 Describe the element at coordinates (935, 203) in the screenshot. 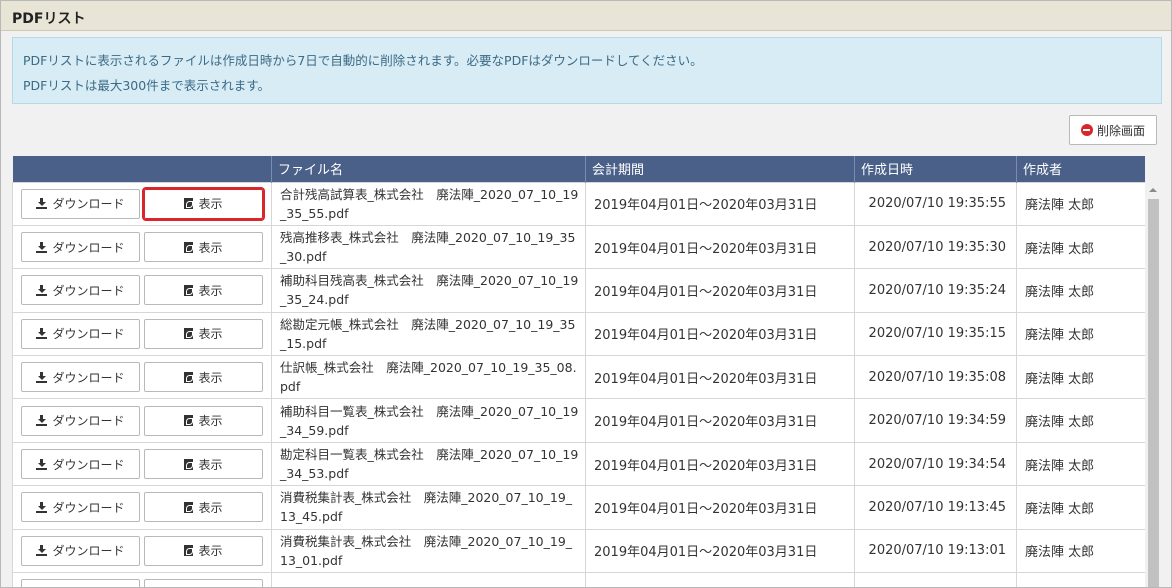

I see `created-cell: 2020/07/10 19:35:55` at that location.